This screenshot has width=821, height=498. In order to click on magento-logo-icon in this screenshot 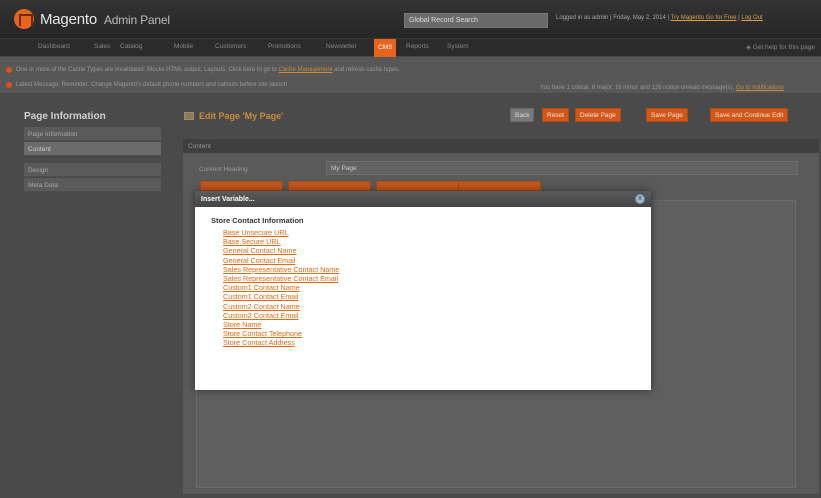, I will do `click(24, 19)`.